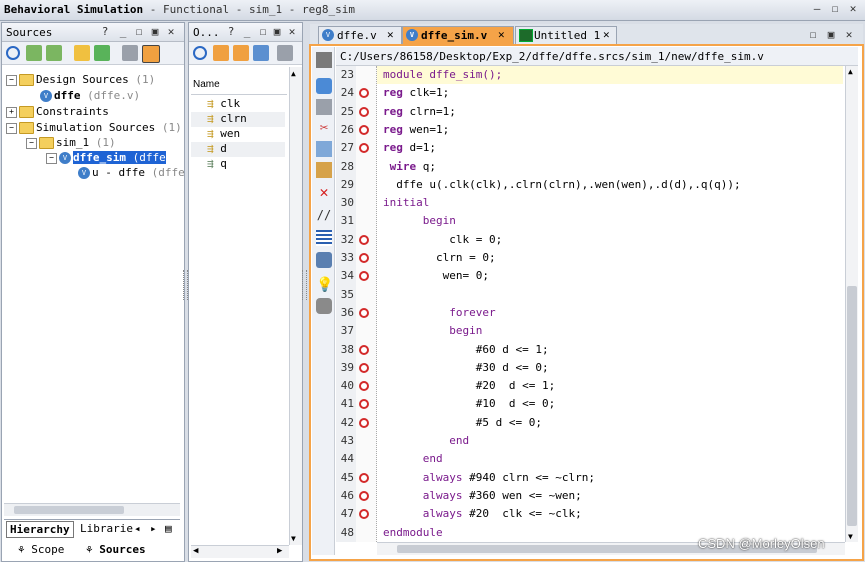 Image resolution: width=865 pixels, height=562 pixels. What do you see at coordinates (71, 143) in the screenshot?
I see `tree-item-sim-1: − sim_1 (1)` at bounding box center [71, 143].